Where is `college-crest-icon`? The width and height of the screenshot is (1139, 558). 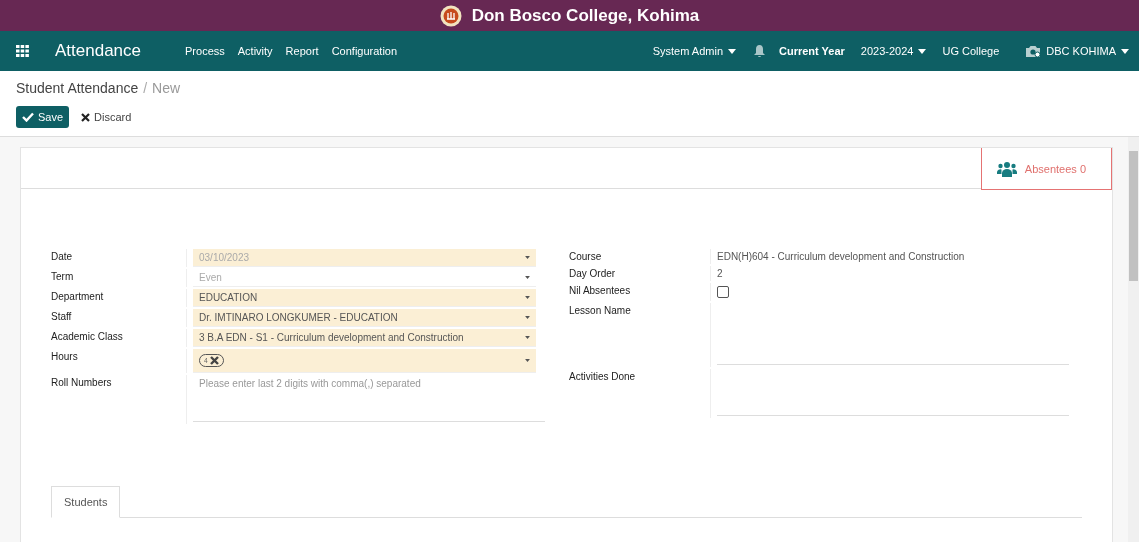
college-crest-icon is located at coordinates (450, 15).